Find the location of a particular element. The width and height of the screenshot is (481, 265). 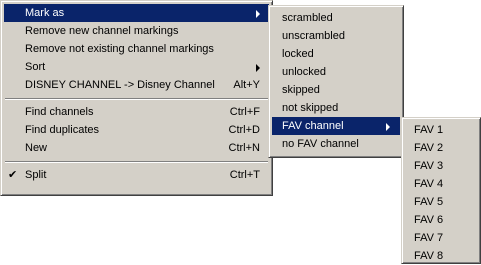

menu-item-new: New Ctrl+N is located at coordinates (136, 148).